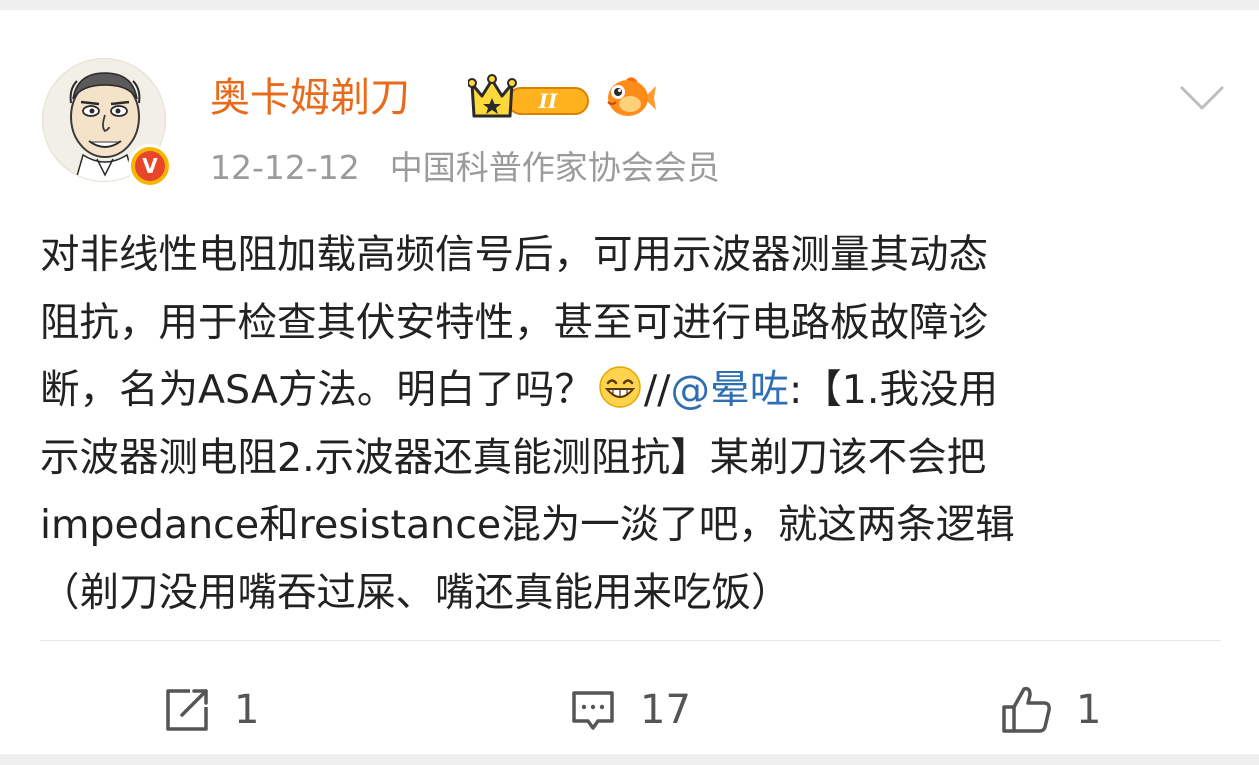 The image size is (1259, 765). Describe the element at coordinates (593, 710) in the screenshot. I see `comment-icon` at that location.